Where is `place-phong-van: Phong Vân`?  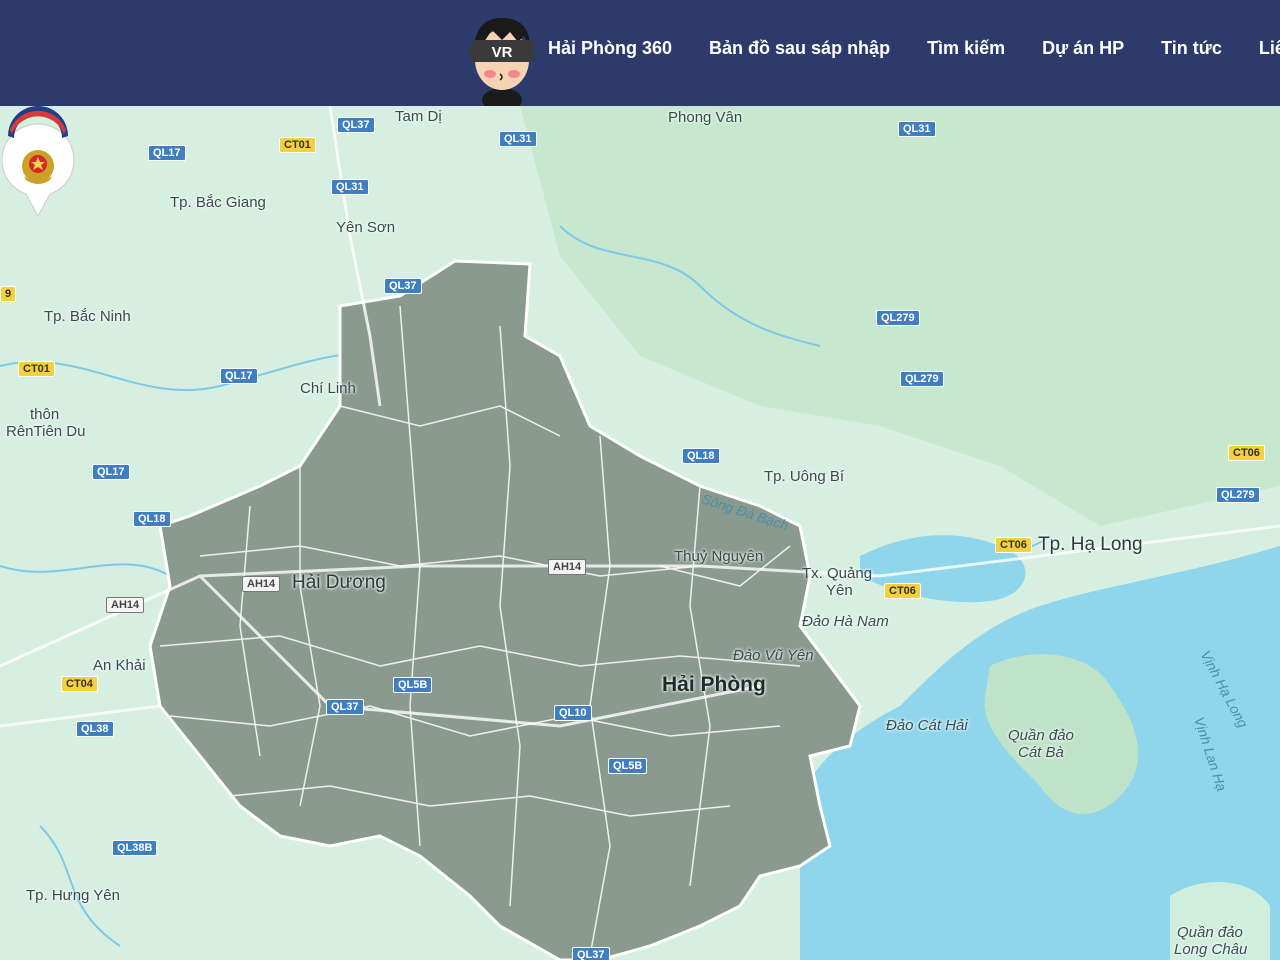 place-phong-van: Phong Vân is located at coordinates (705, 117).